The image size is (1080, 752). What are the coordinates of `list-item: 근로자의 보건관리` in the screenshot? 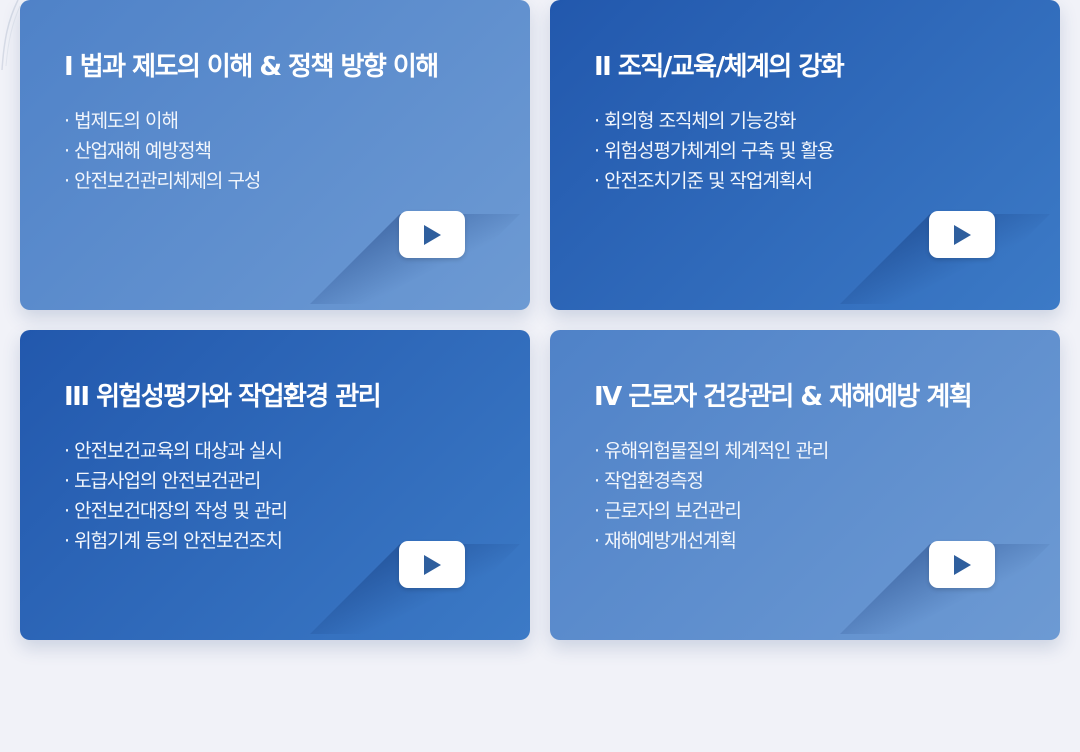 It's located at (711, 511).